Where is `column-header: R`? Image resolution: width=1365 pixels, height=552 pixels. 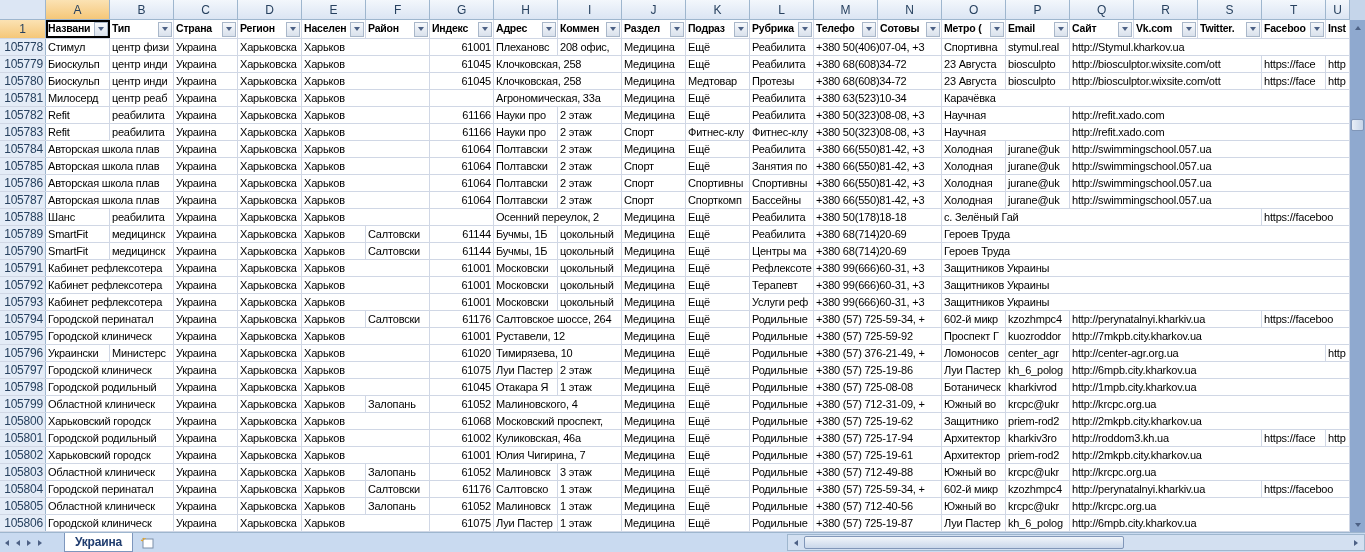
column-header: R is located at coordinates (1166, 9).